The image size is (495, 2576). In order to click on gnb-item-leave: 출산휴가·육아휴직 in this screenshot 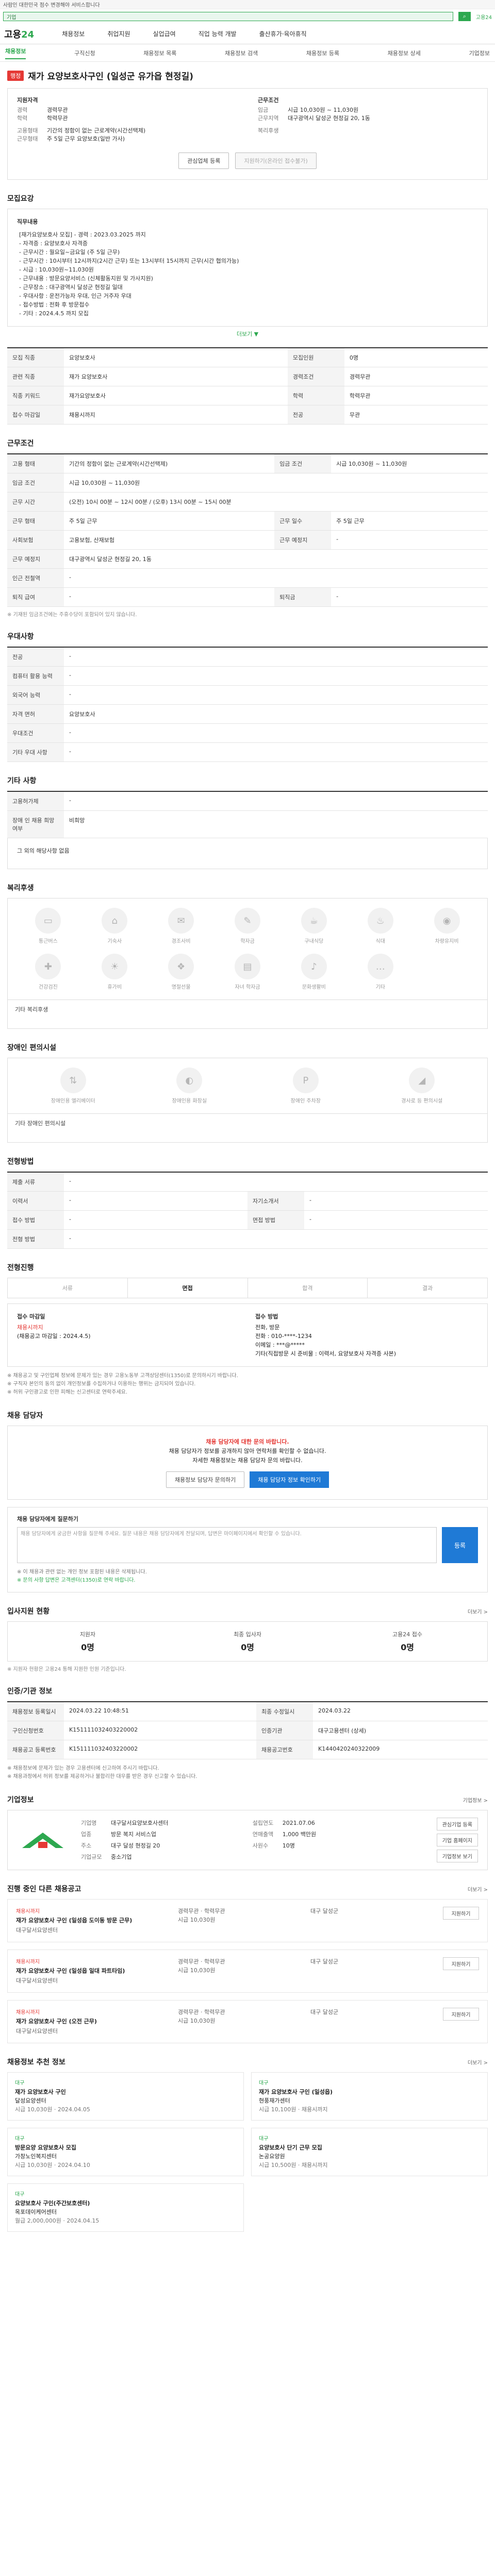, I will do `click(283, 33)`.